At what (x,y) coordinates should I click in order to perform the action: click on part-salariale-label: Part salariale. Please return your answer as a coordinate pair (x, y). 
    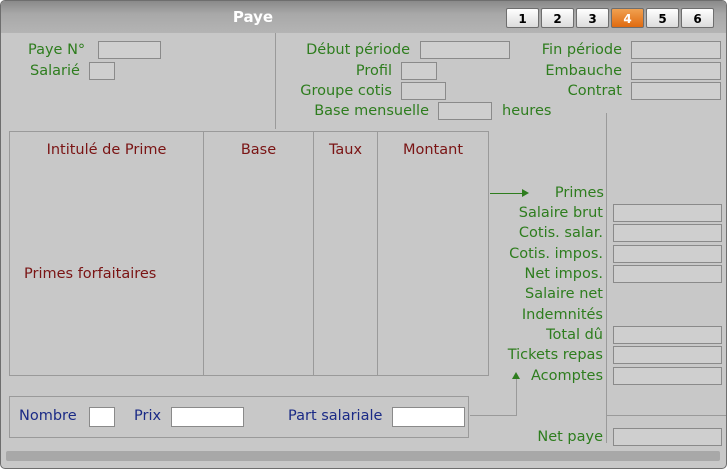
    Looking at the image, I should click on (335, 416).